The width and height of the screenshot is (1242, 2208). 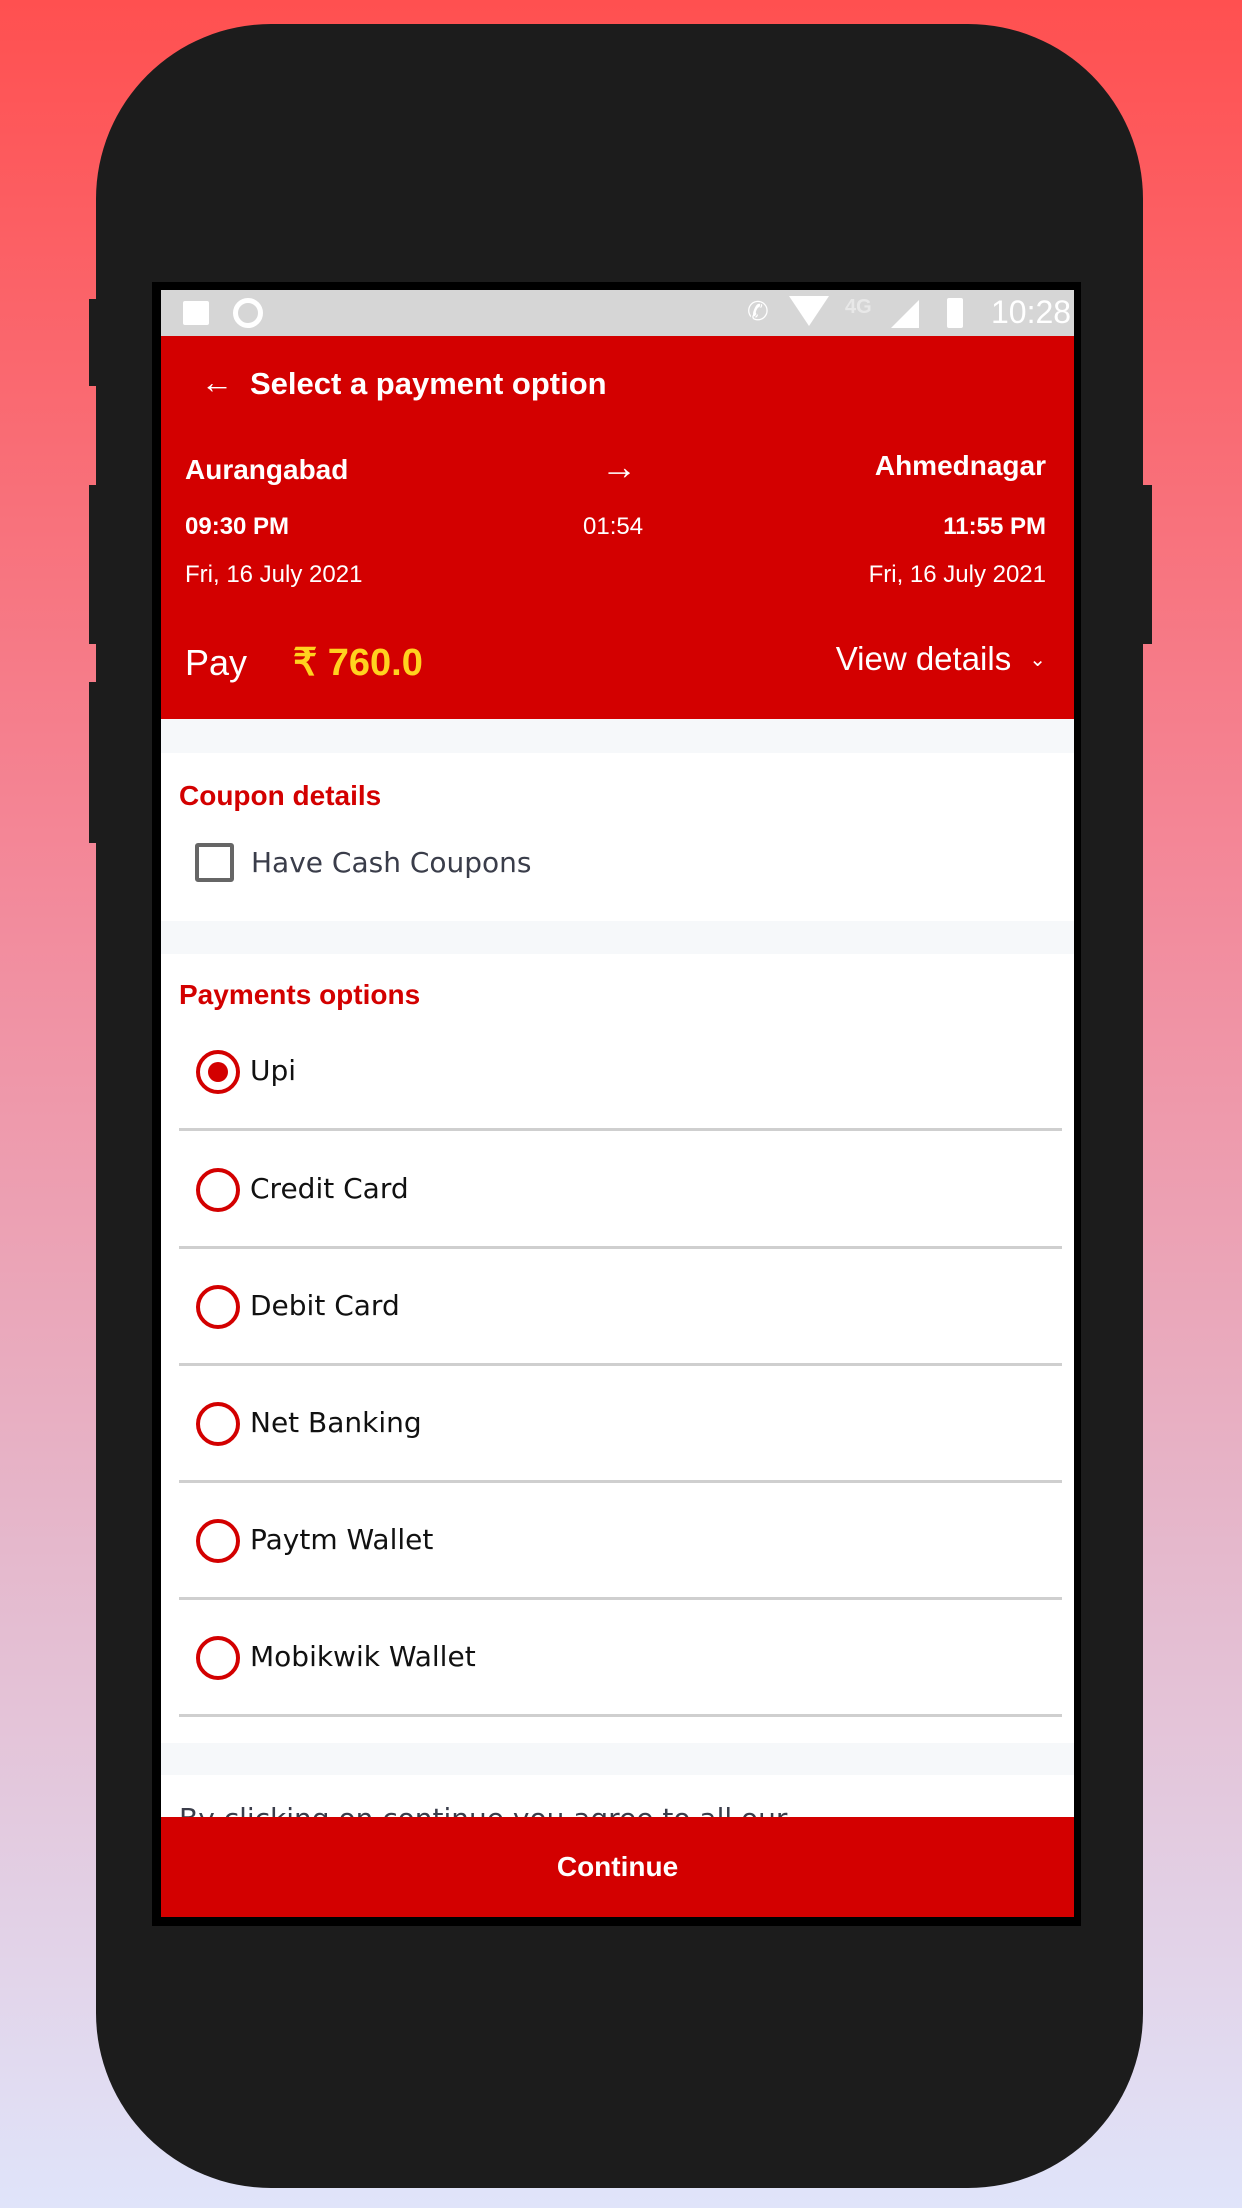 I want to click on pay-amount: ₹ 760.0, so click(x=358, y=663).